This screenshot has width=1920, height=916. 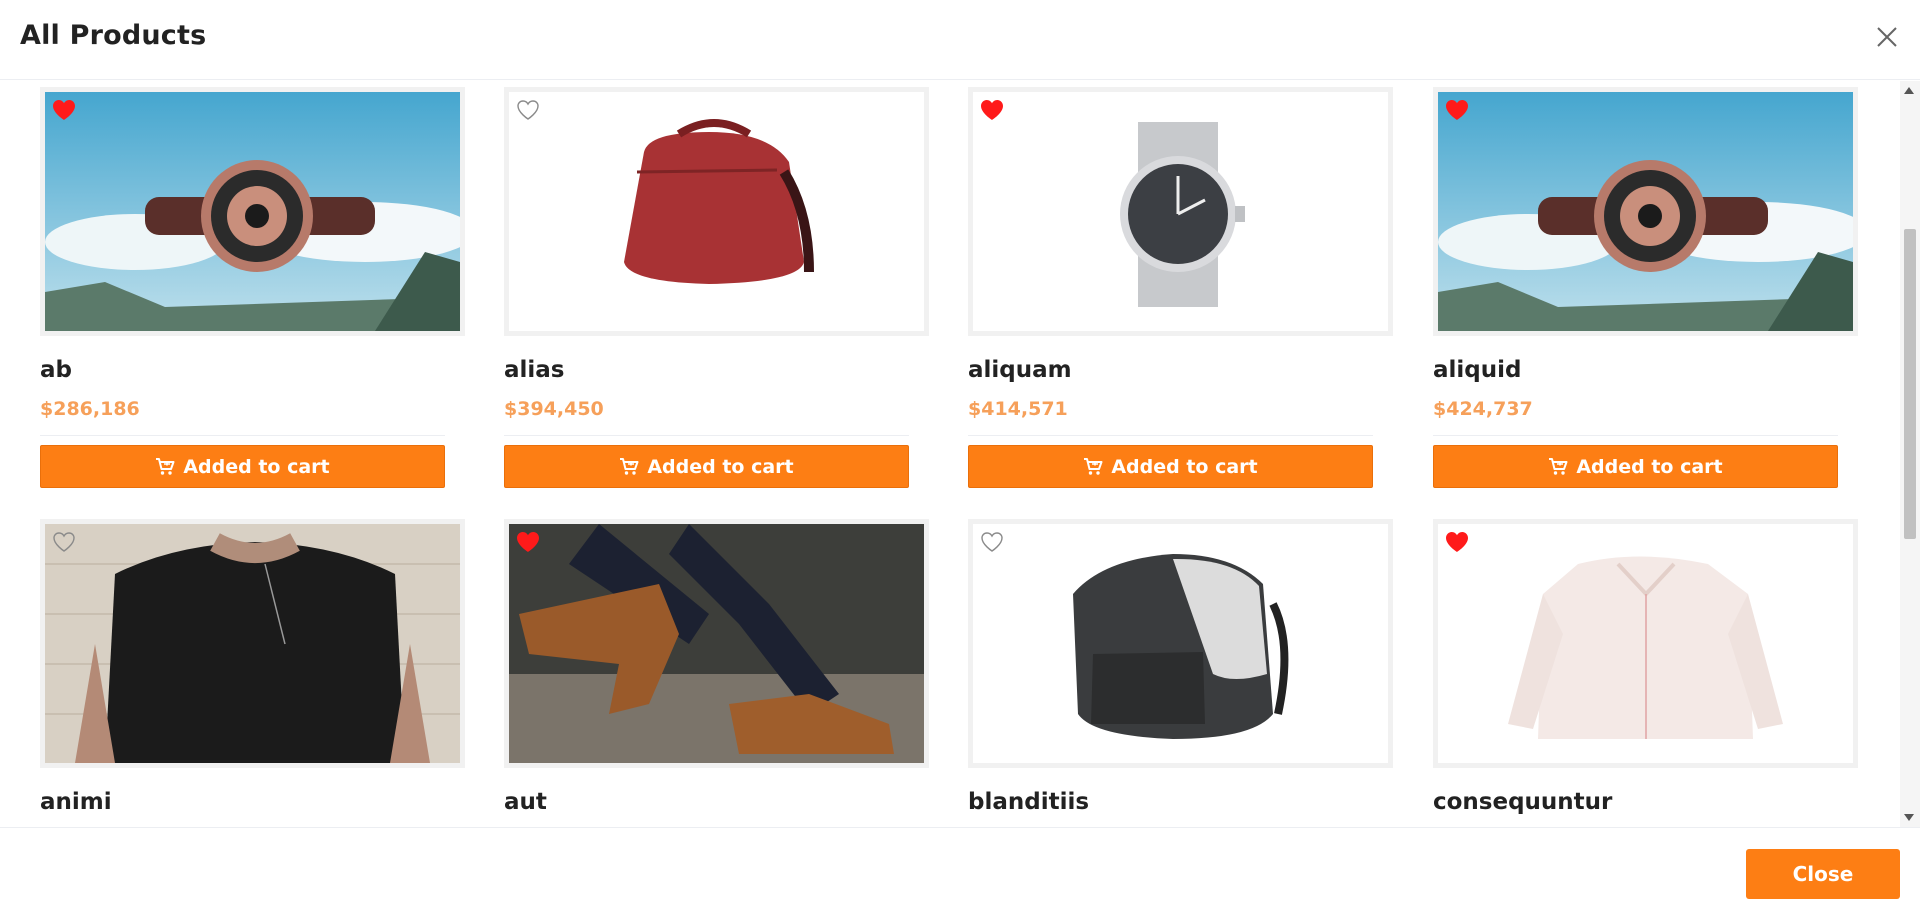 What do you see at coordinates (525, 802) in the screenshot?
I see `product-name: aut` at bounding box center [525, 802].